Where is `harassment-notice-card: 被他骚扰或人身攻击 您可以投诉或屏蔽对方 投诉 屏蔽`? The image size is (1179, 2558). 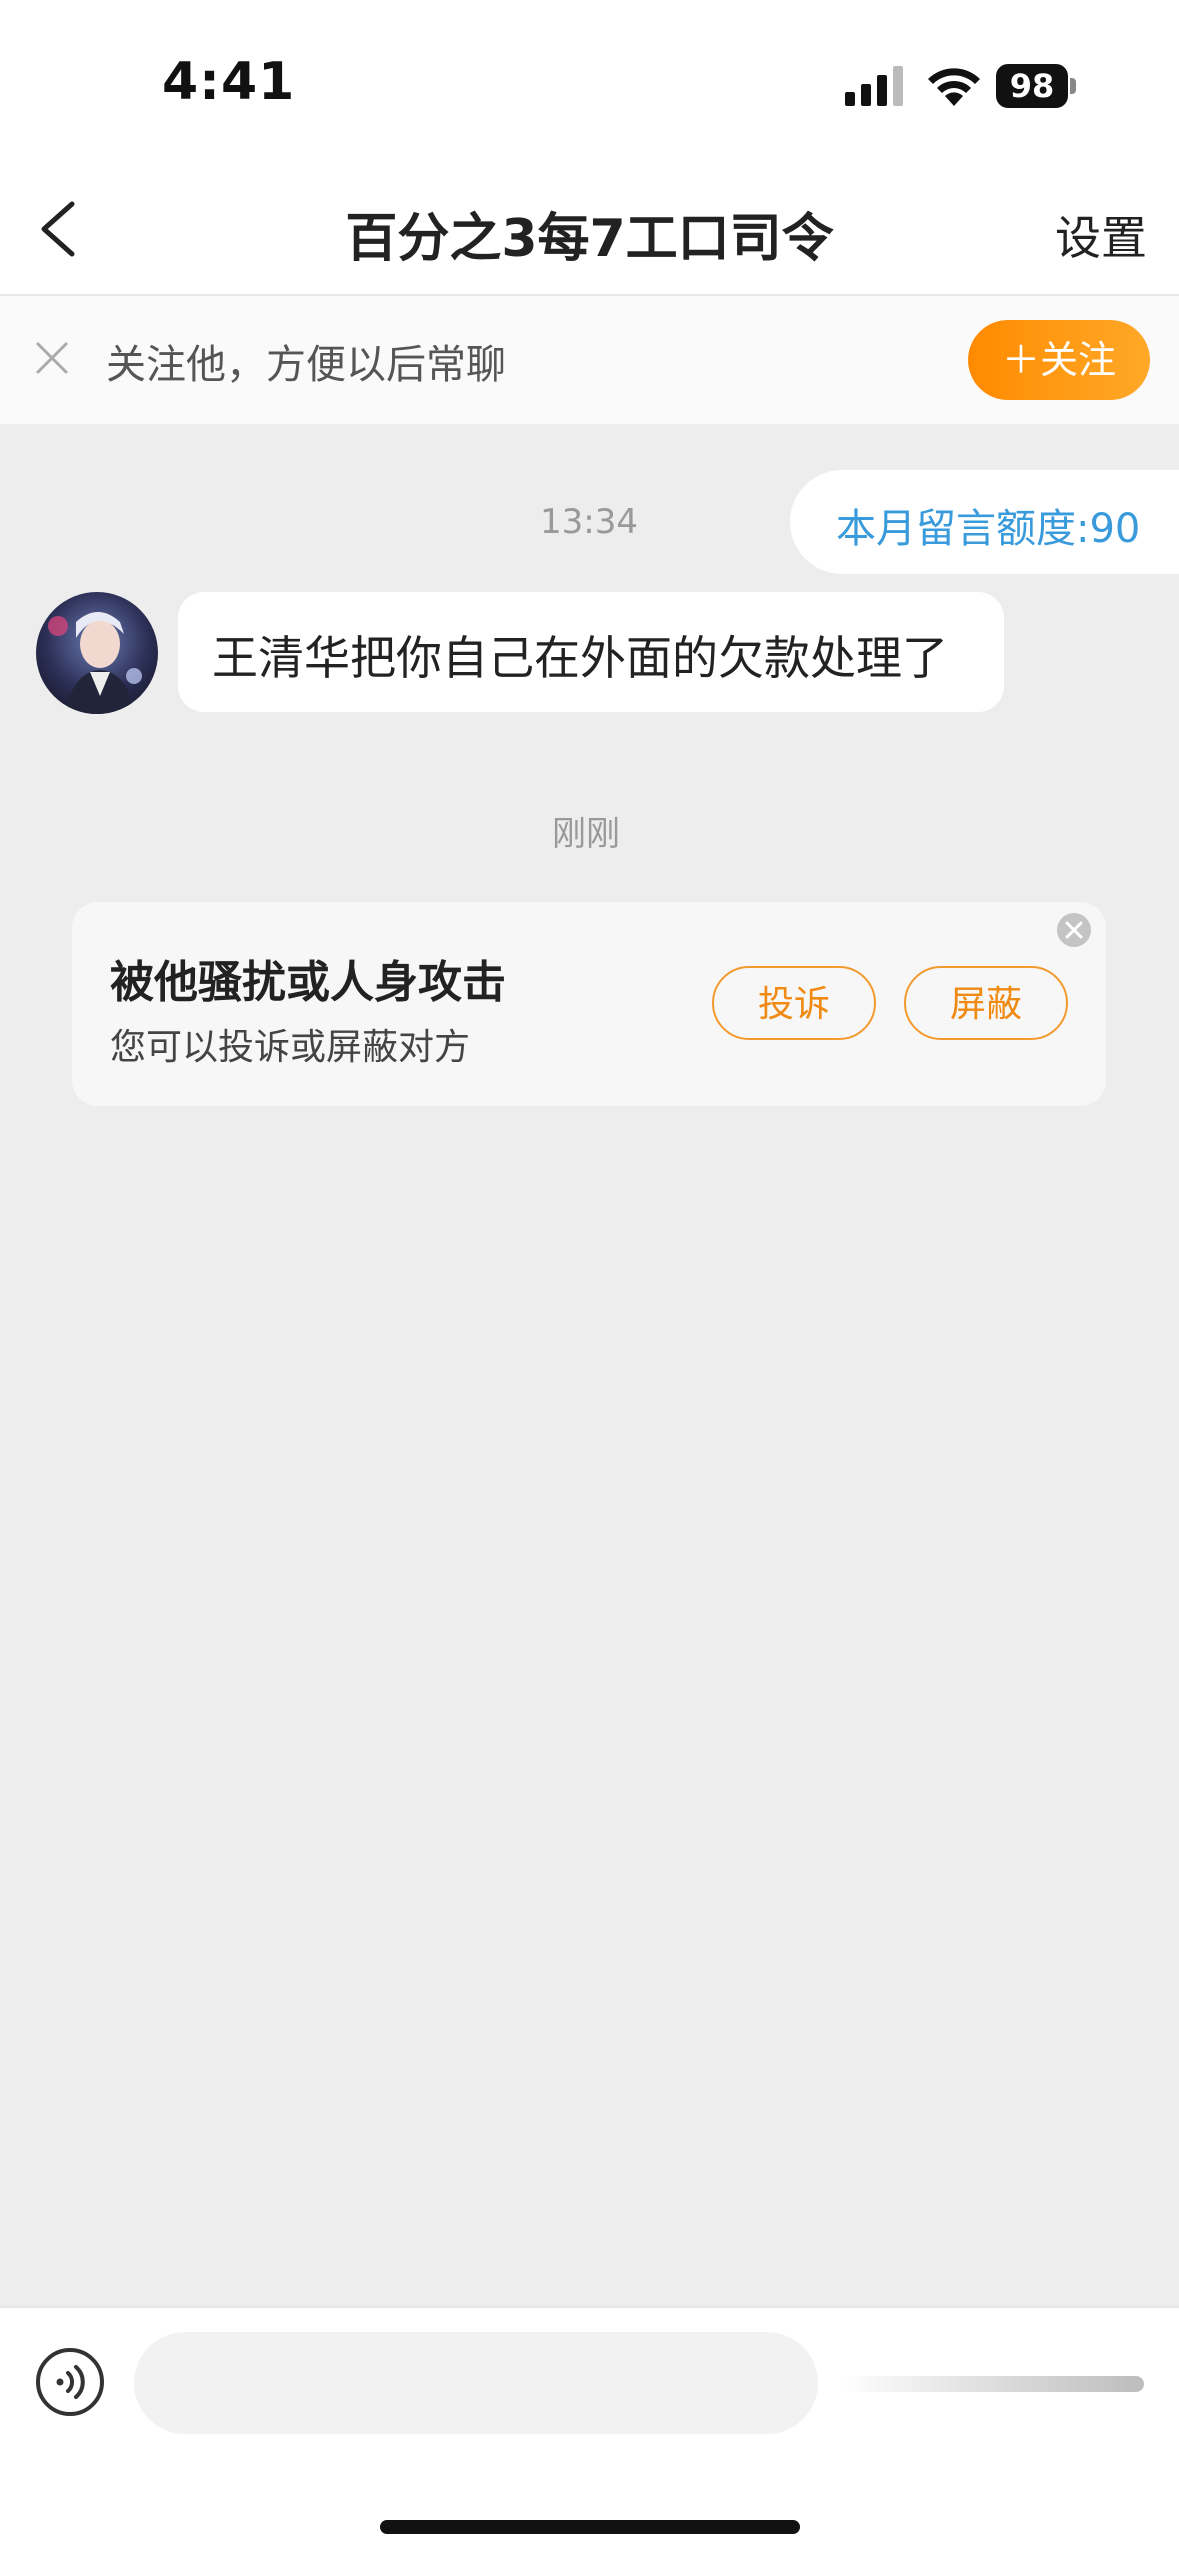
harassment-notice-card: 被他骚扰或人身攻击 您可以投诉或屏蔽对方 投诉 屏蔽 is located at coordinates (589, 1004).